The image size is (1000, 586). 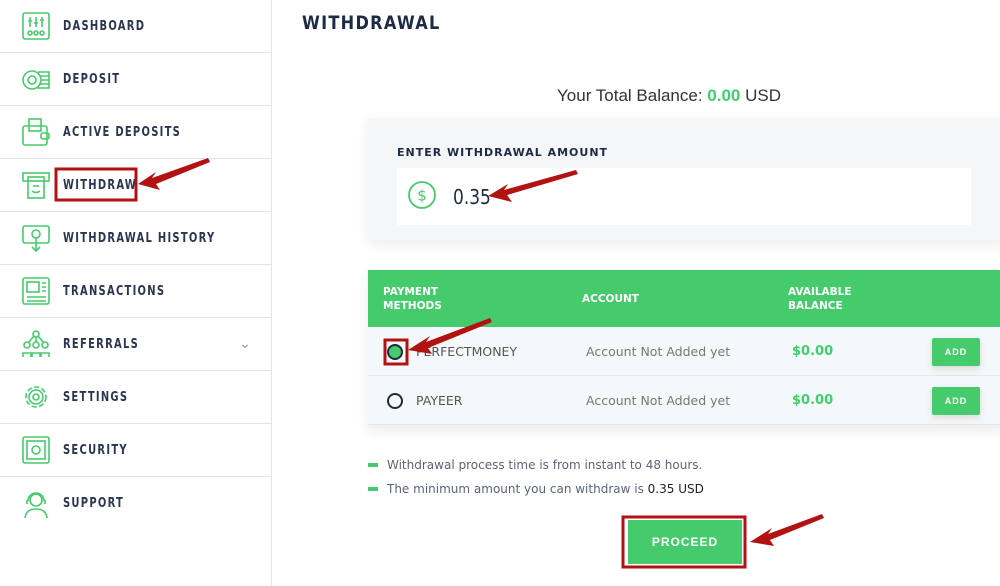 I want to click on header-account: ACCOUNT, so click(x=610, y=299).